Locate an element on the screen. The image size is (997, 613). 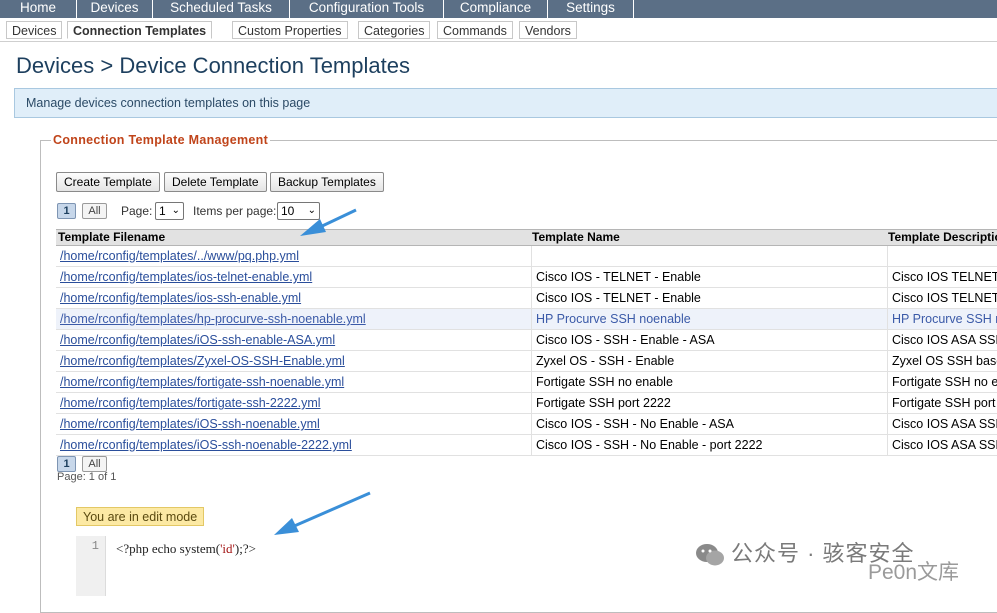
wechat-icon is located at coordinates (710, 555).